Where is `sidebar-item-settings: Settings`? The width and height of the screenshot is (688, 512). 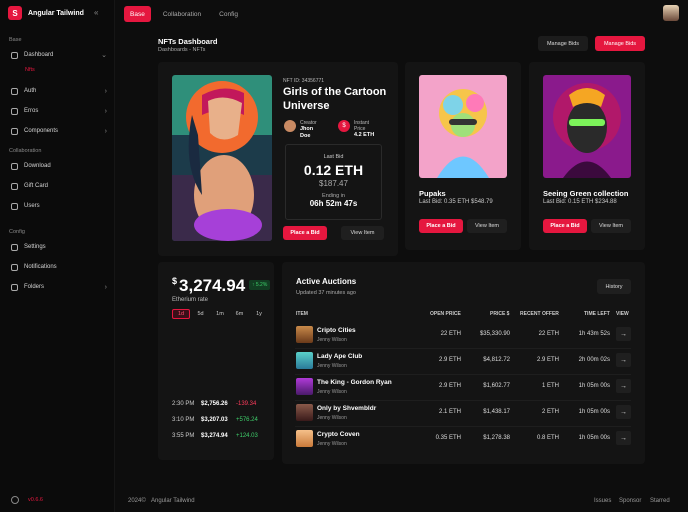 sidebar-item-settings: Settings is located at coordinates (59, 247).